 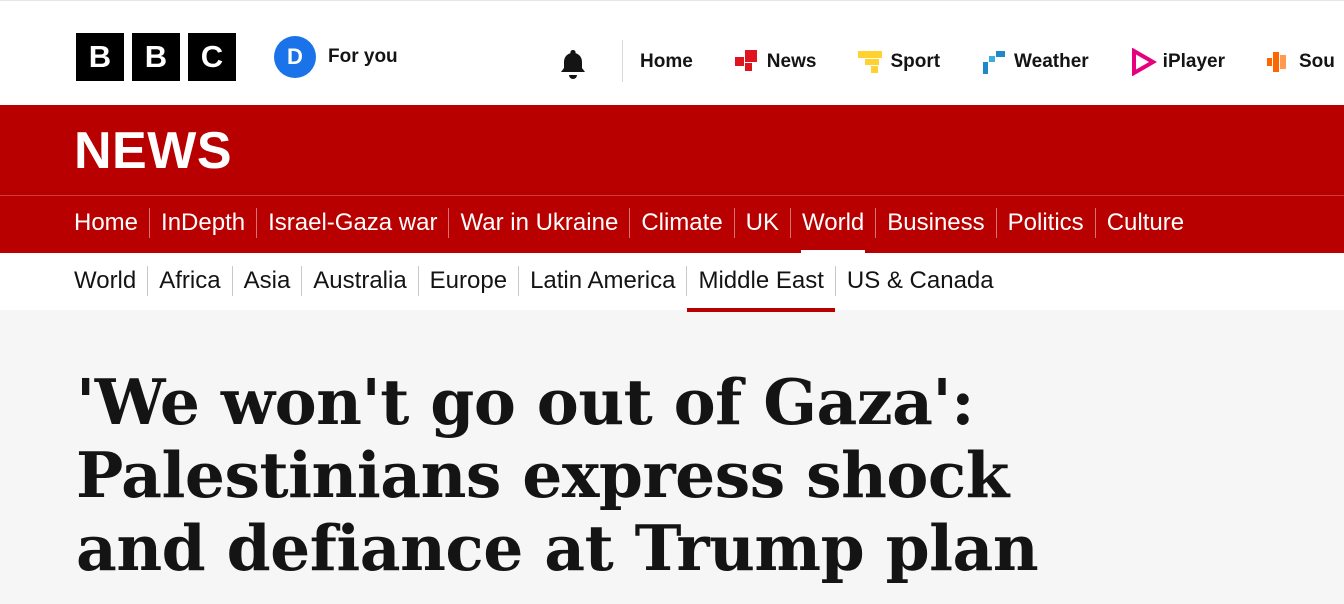 What do you see at coordinates (111, 223) in the screenshot?
I see `section-nav-item: Home` at bounding box center [111, 223].